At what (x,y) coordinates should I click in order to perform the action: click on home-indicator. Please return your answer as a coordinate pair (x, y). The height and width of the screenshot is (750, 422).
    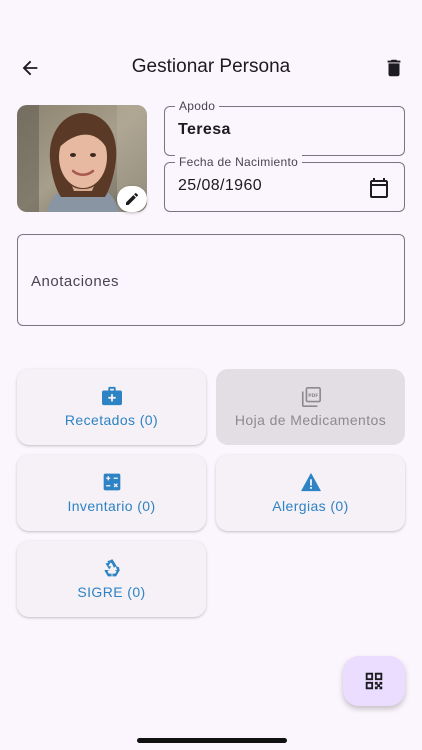
    Looking at the image, I should click on (212, 740).